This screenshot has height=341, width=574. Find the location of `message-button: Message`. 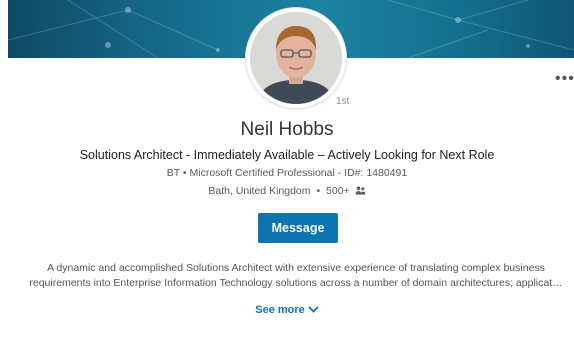

message-button: Message is located at coordinates (298, 228).